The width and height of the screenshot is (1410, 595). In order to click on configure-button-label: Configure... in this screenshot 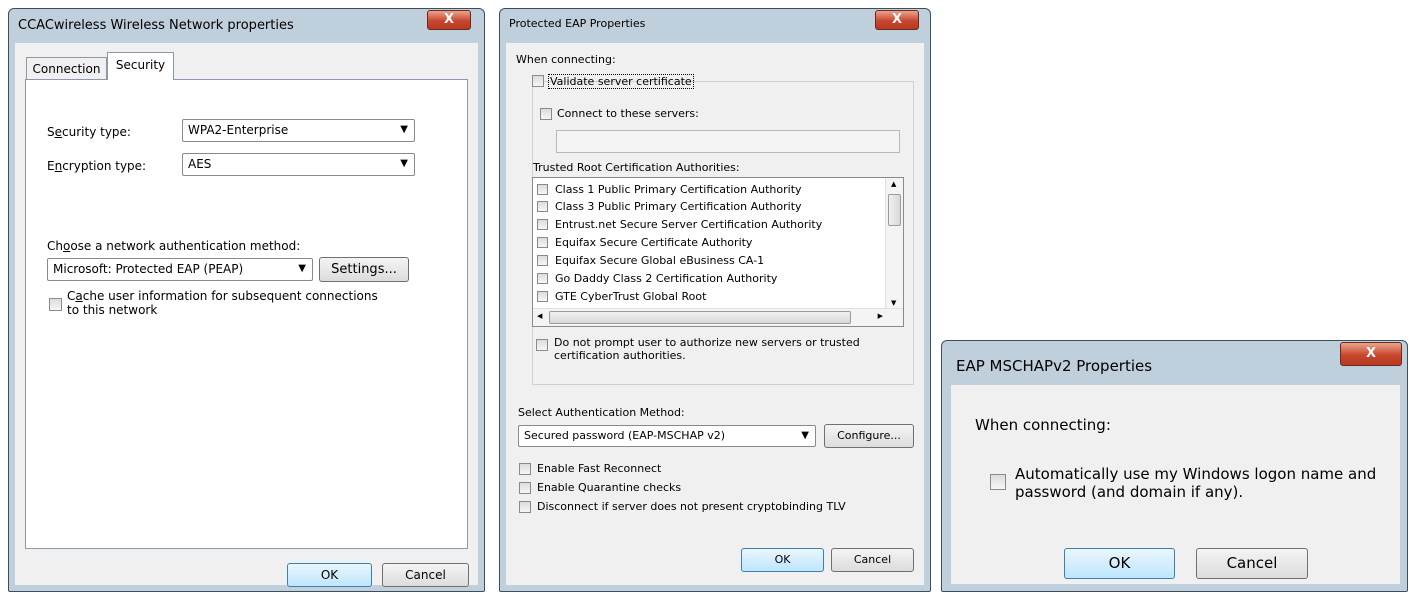, I will do `click(869, 435)`.